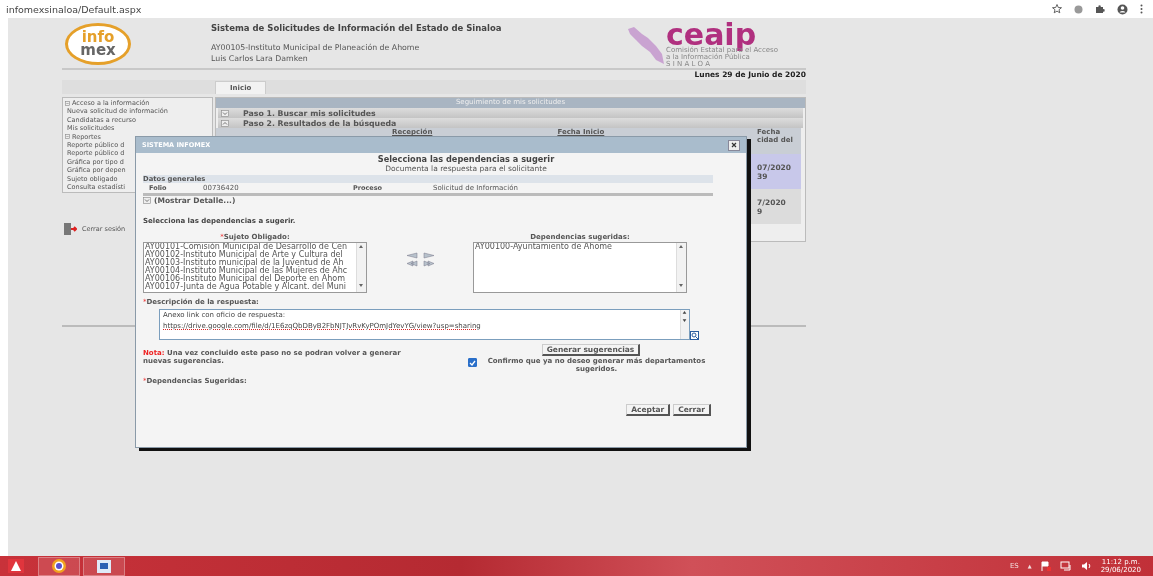 The image size is (1153, 576). I want to click on checkbox, so click(472, 362).